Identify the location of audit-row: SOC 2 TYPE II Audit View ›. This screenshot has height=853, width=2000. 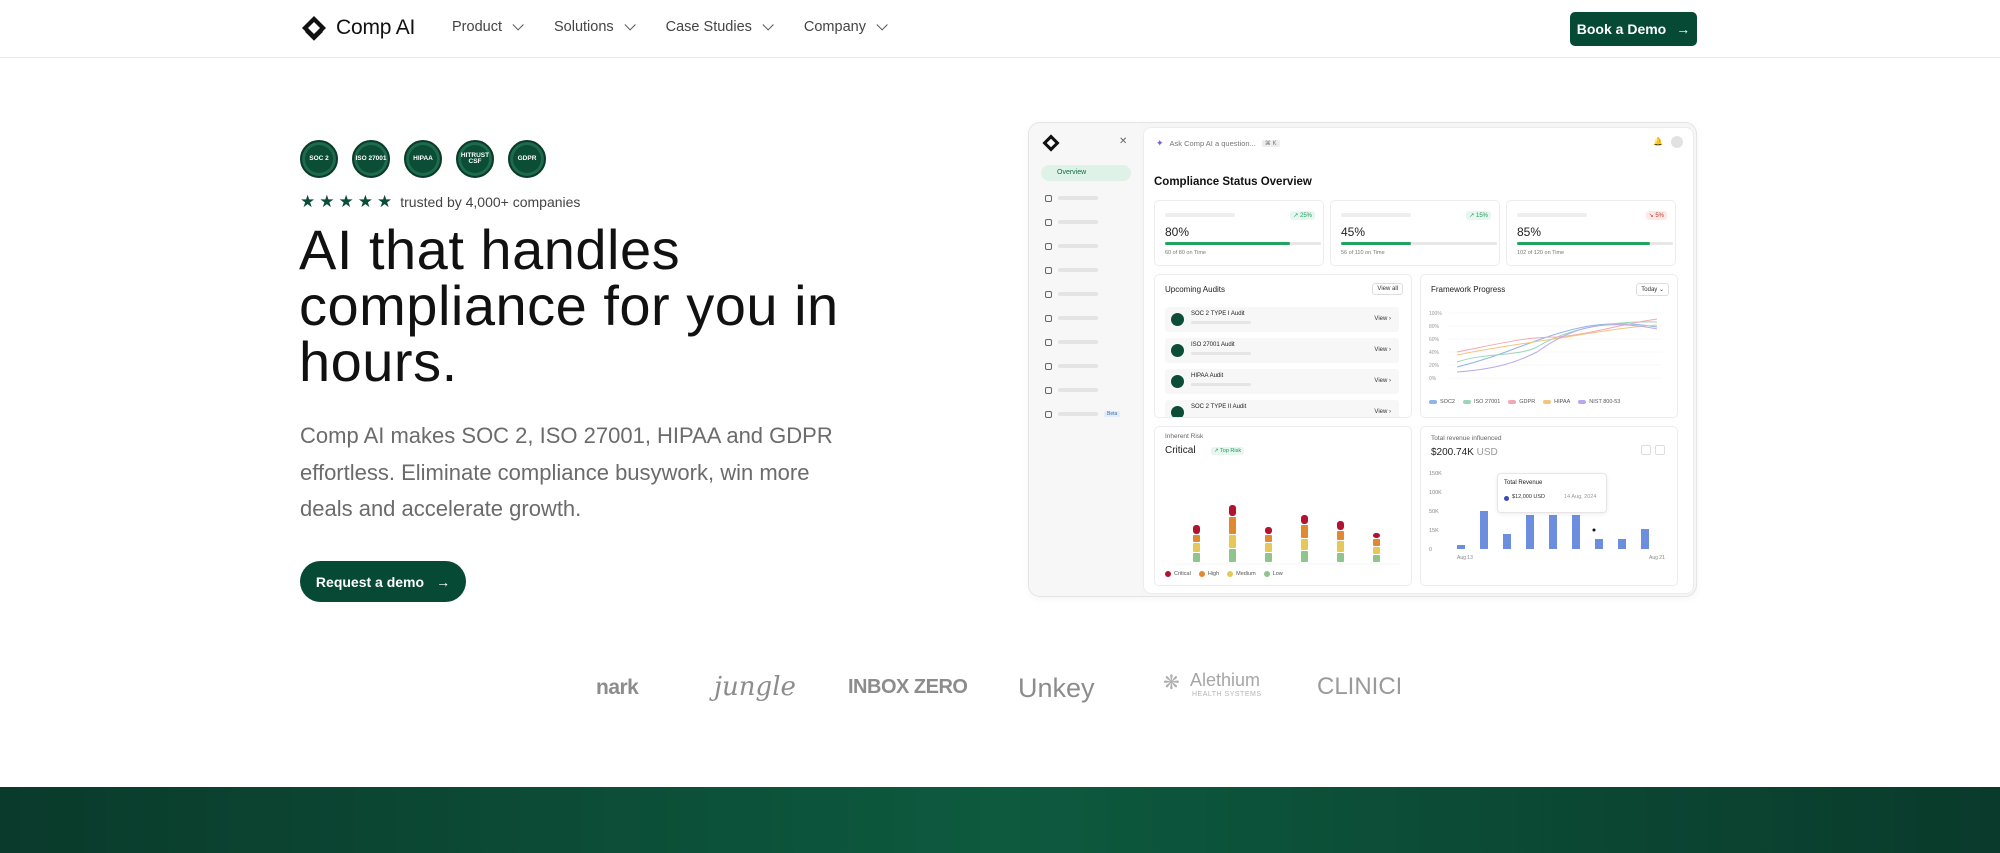
(1282, 408).